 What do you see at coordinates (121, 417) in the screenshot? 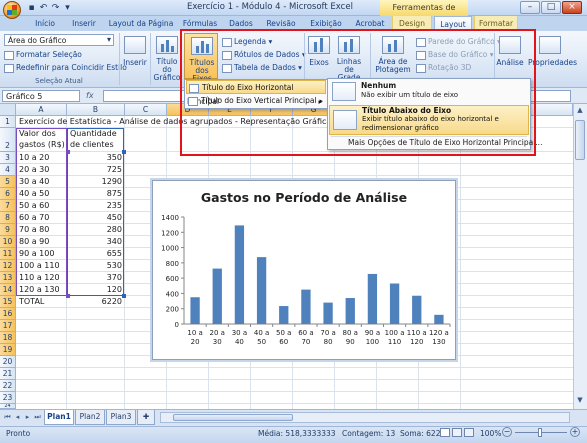
I see `sheet-tab-plan3: Plan3` at bounding box center [121, 417].